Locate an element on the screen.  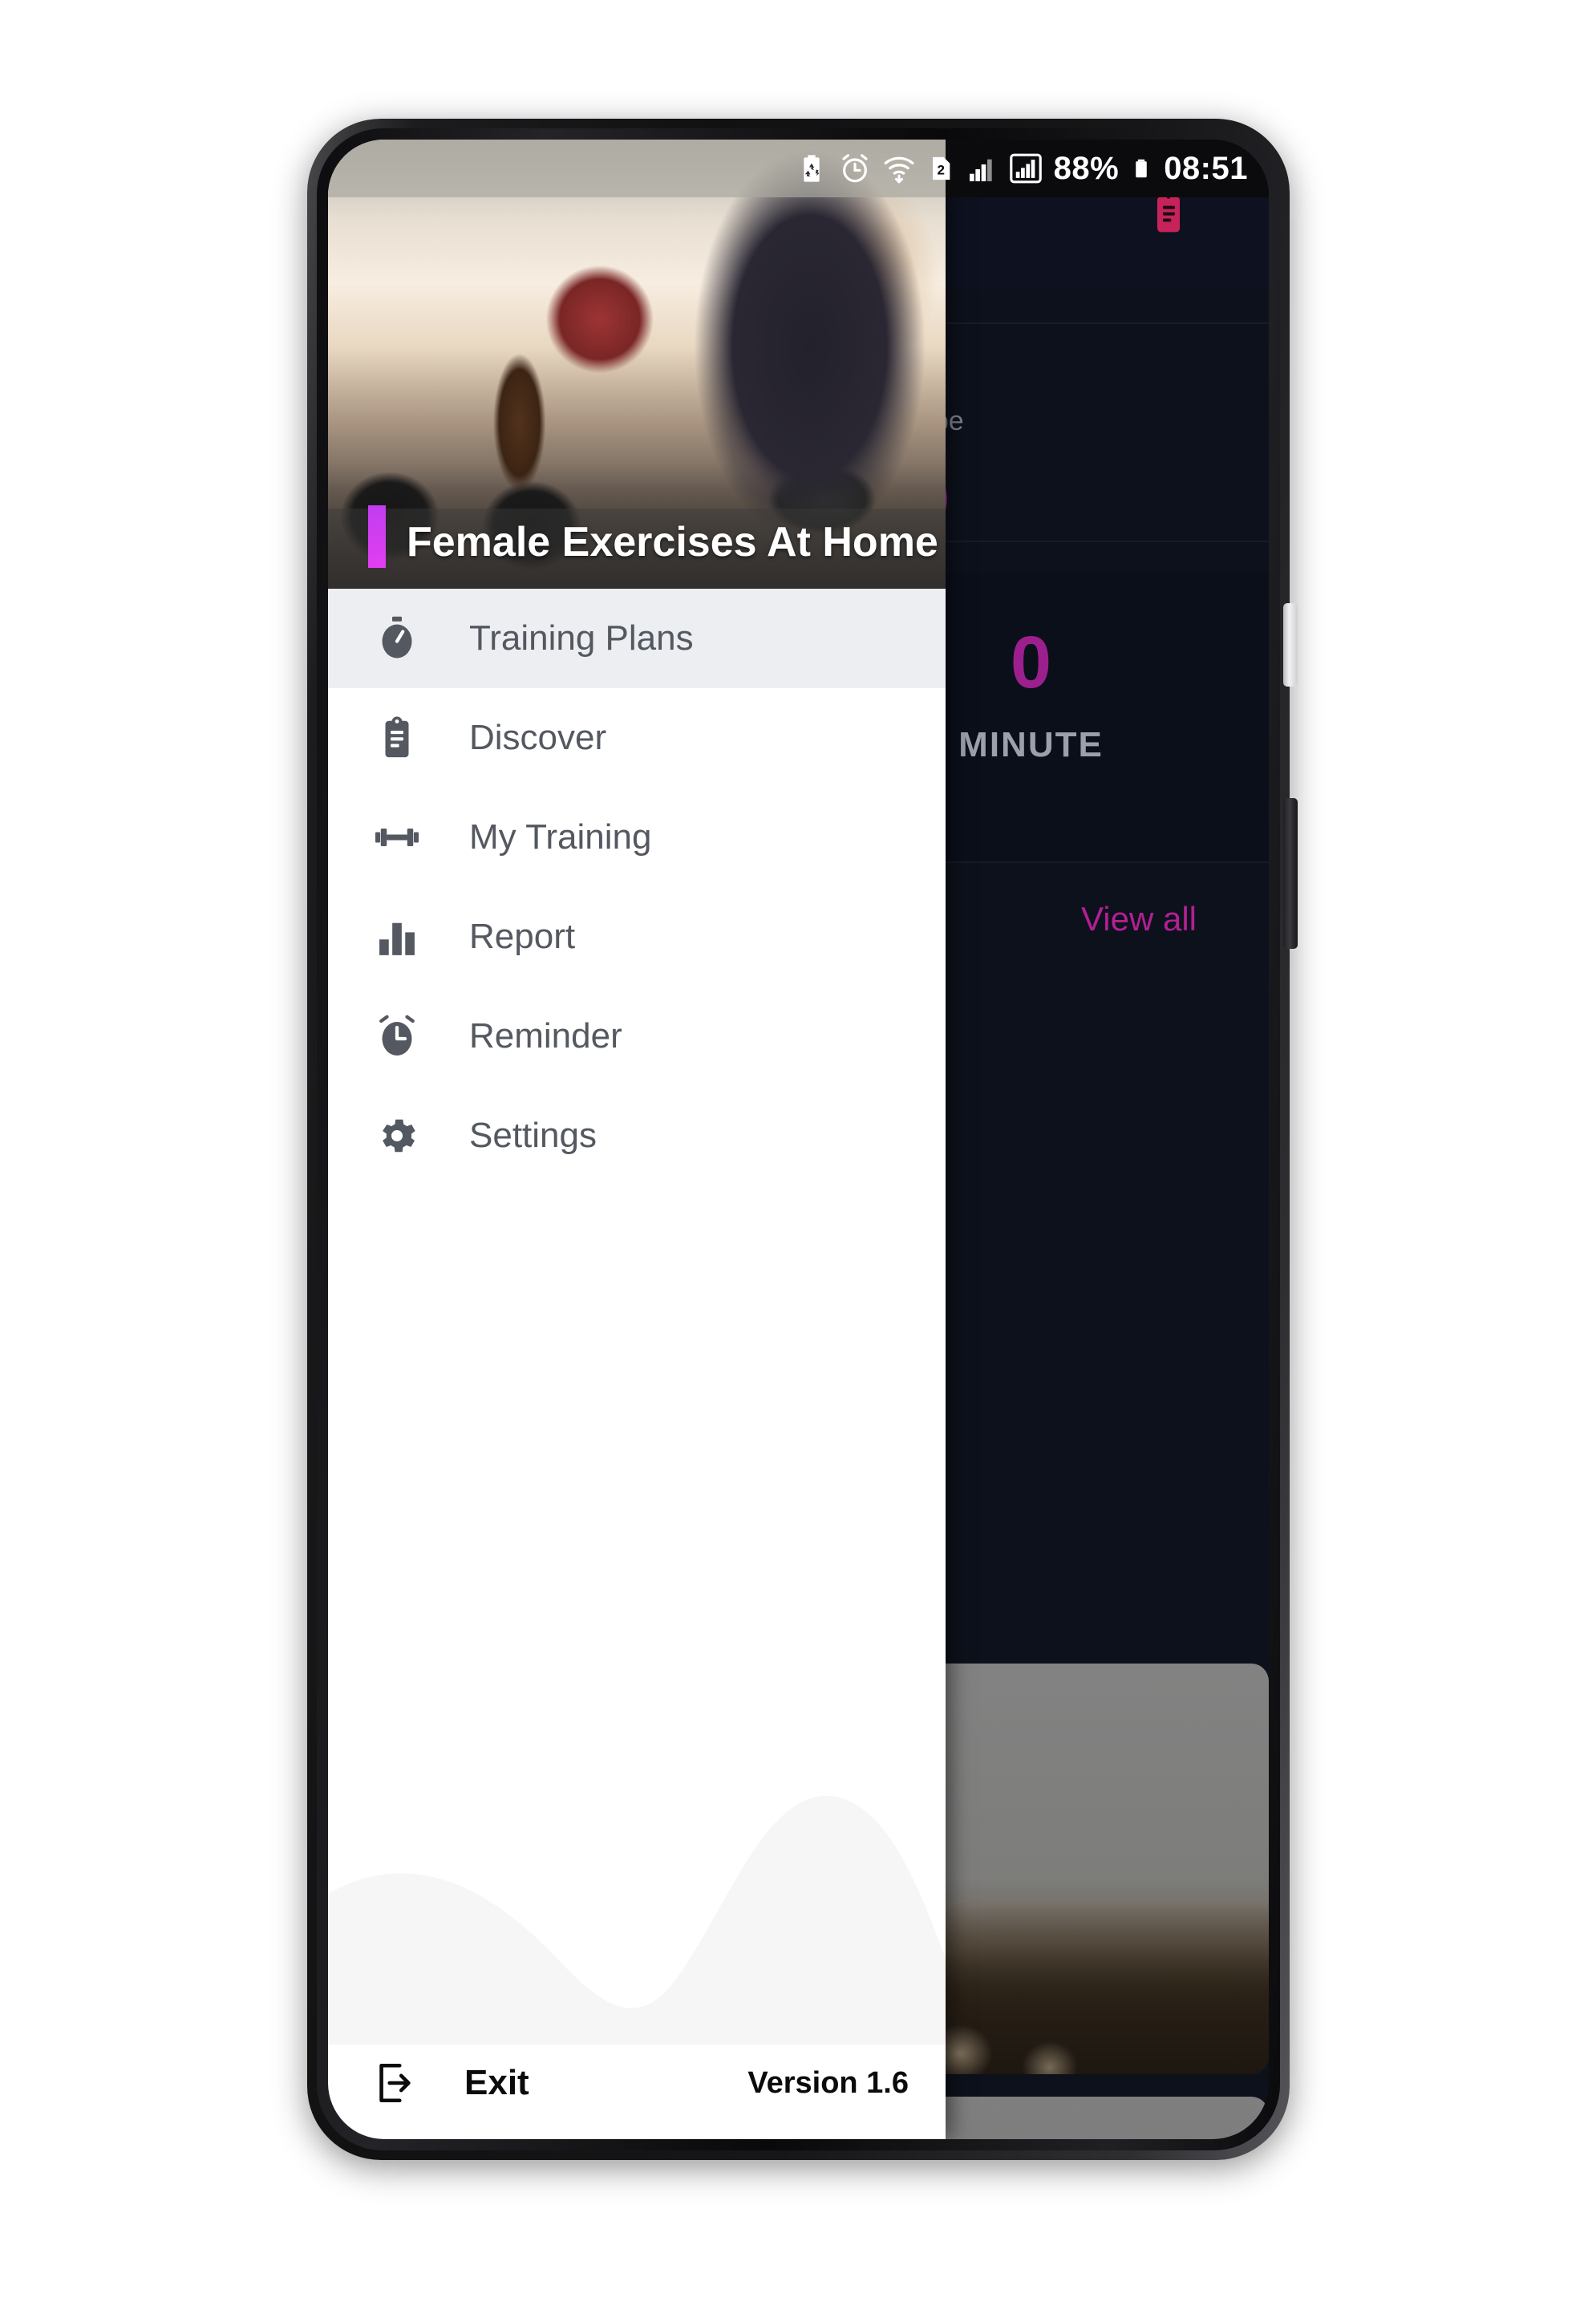
exit-icon is located at coordinates (394, 2083).